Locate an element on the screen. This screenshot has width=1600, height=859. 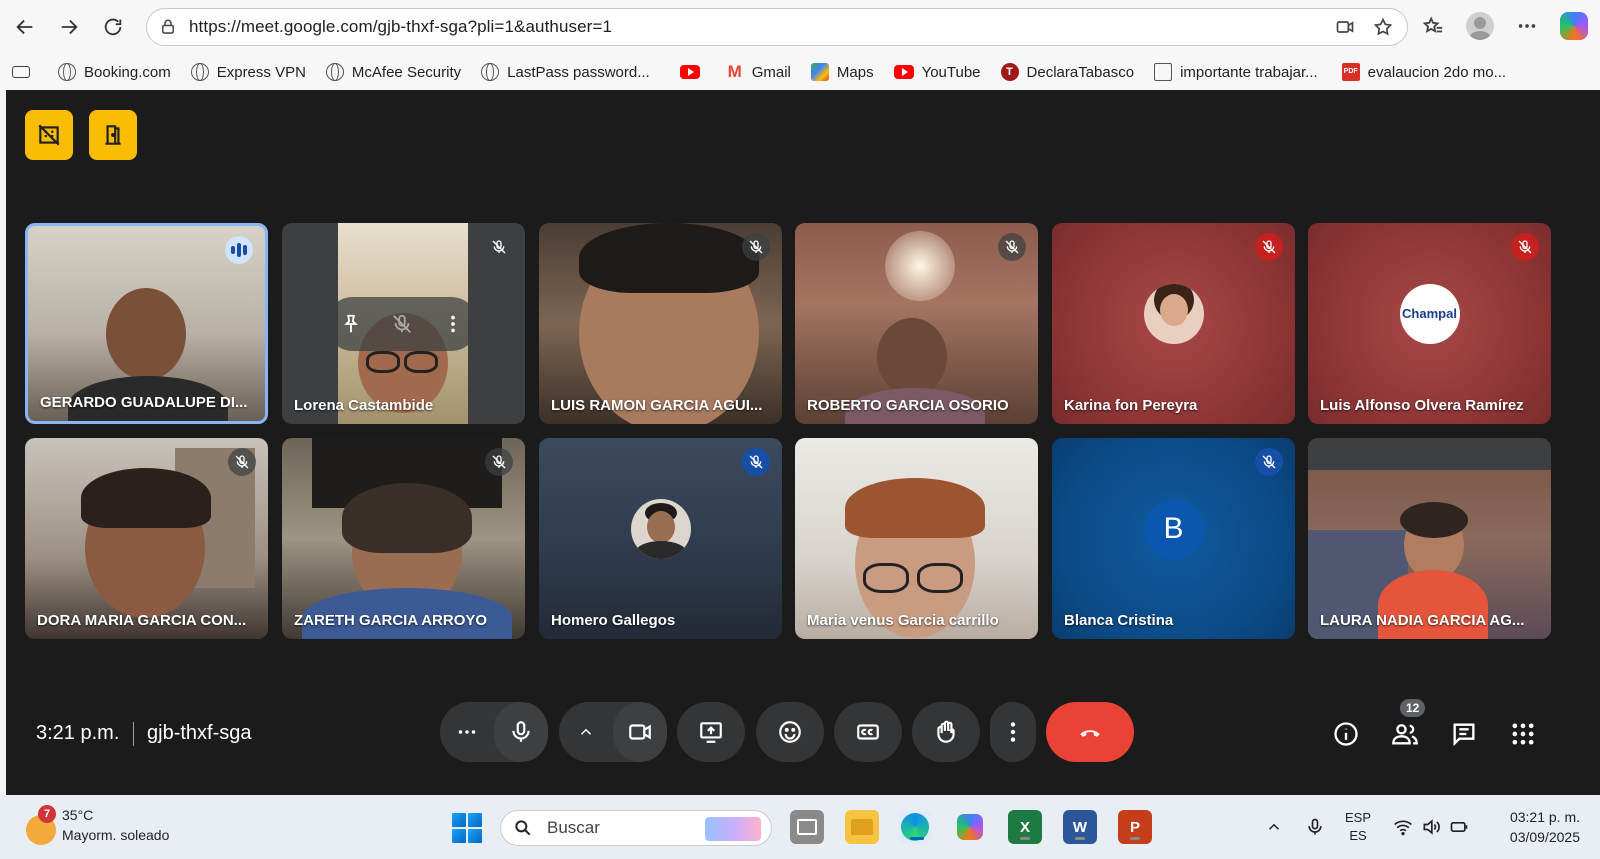
people-icon is located at coordinates (1405, 734).